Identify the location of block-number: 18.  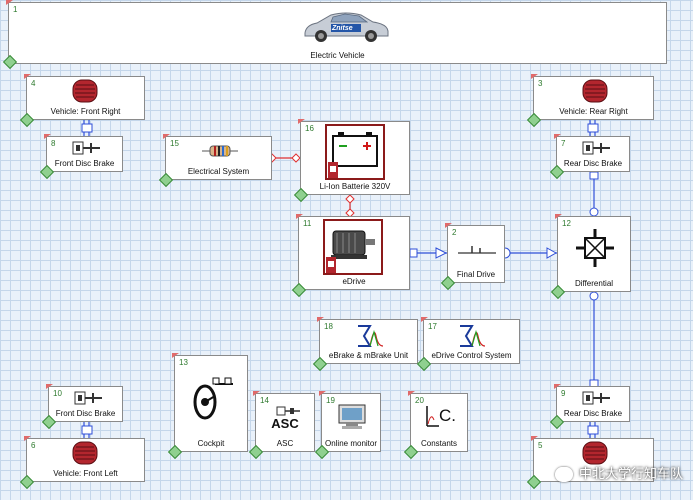
(328, 326).